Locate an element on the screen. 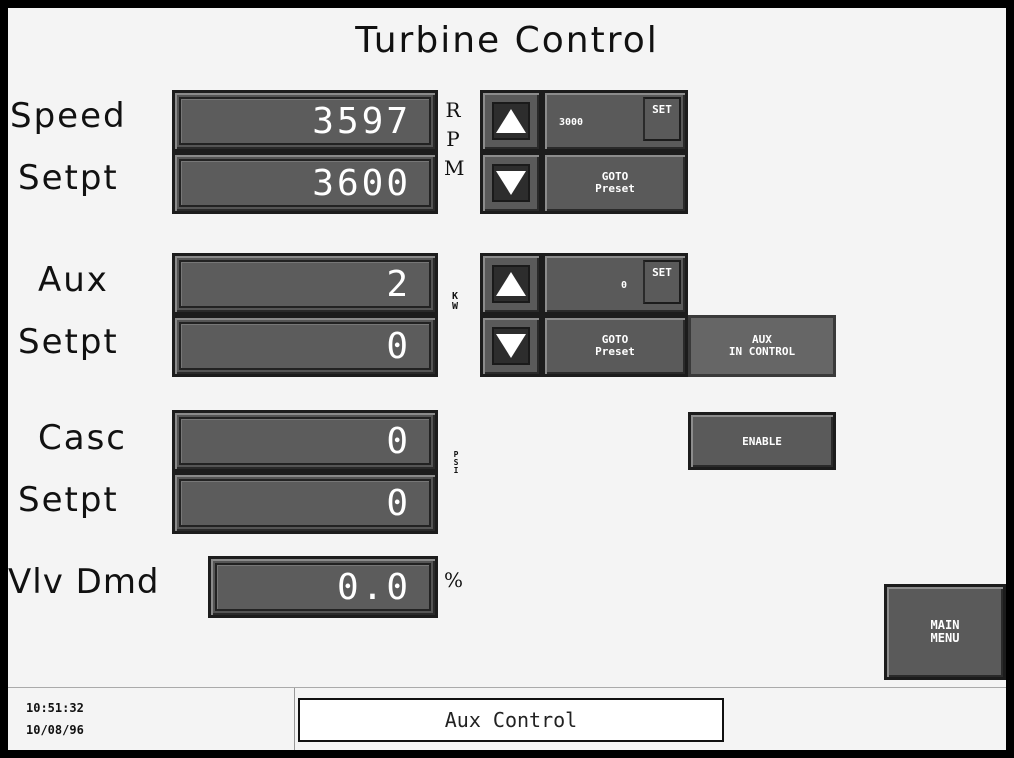 Image resolution: width=1014 pixels, height=758 pixels. clock-time: 10:51:32 is located at coordinates (55, 708).